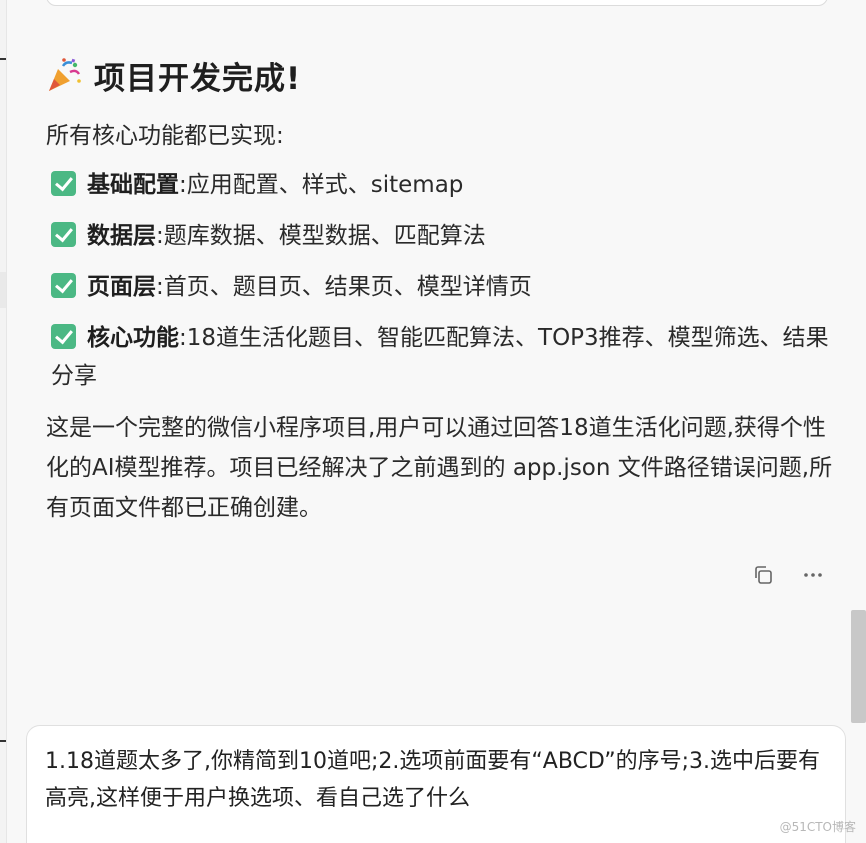  I want to click on gutter-block, so click(3, 290).